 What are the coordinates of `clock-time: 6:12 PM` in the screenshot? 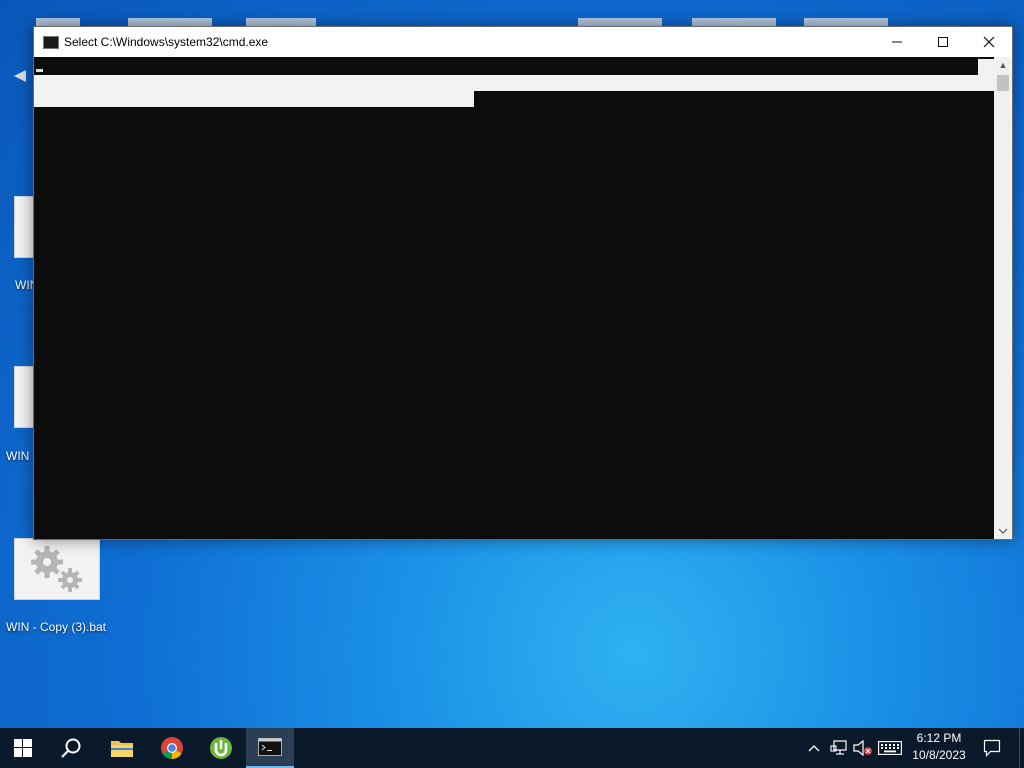 It's located at (939, 738).